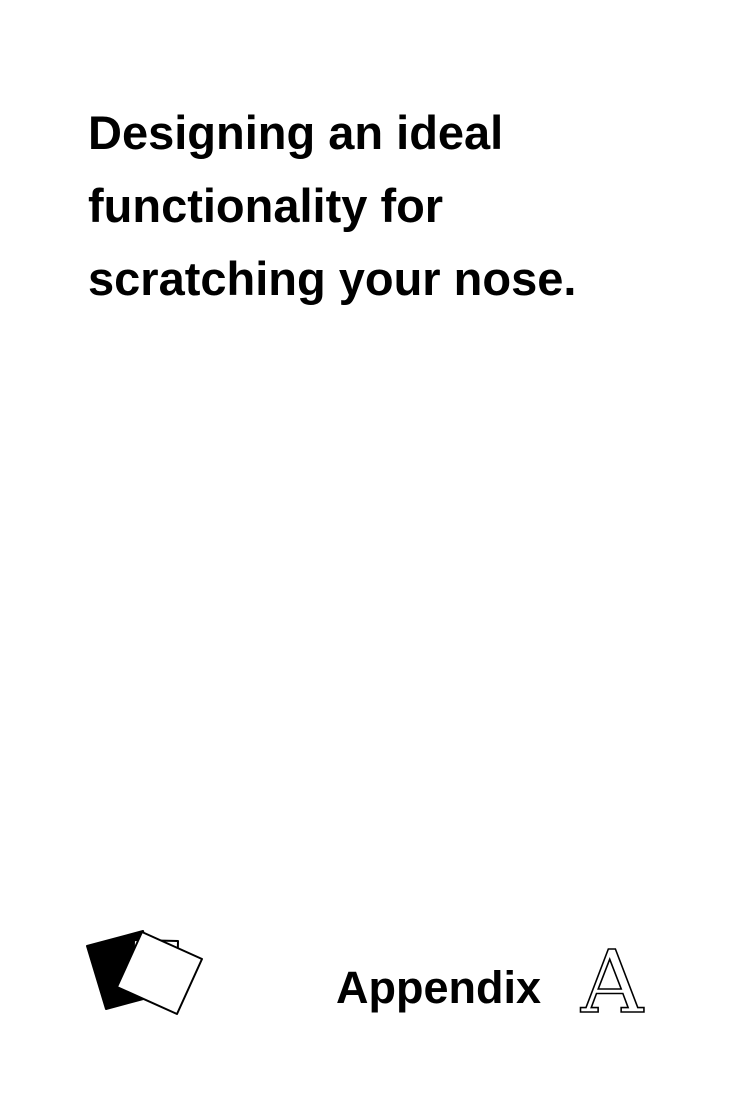 This screenshot has height=1101, width=732. Describe the element at coordinates (266, 205) in the screenshot. I see `title-line-2: functionality for` at that location.